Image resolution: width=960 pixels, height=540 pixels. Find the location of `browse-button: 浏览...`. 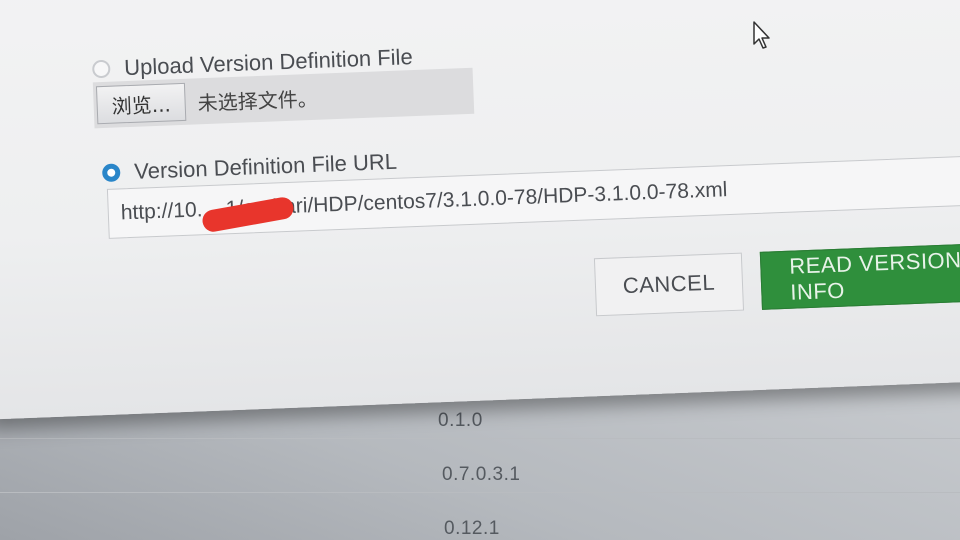

browse-button: 浏览... is located at coordinates (141, 103).